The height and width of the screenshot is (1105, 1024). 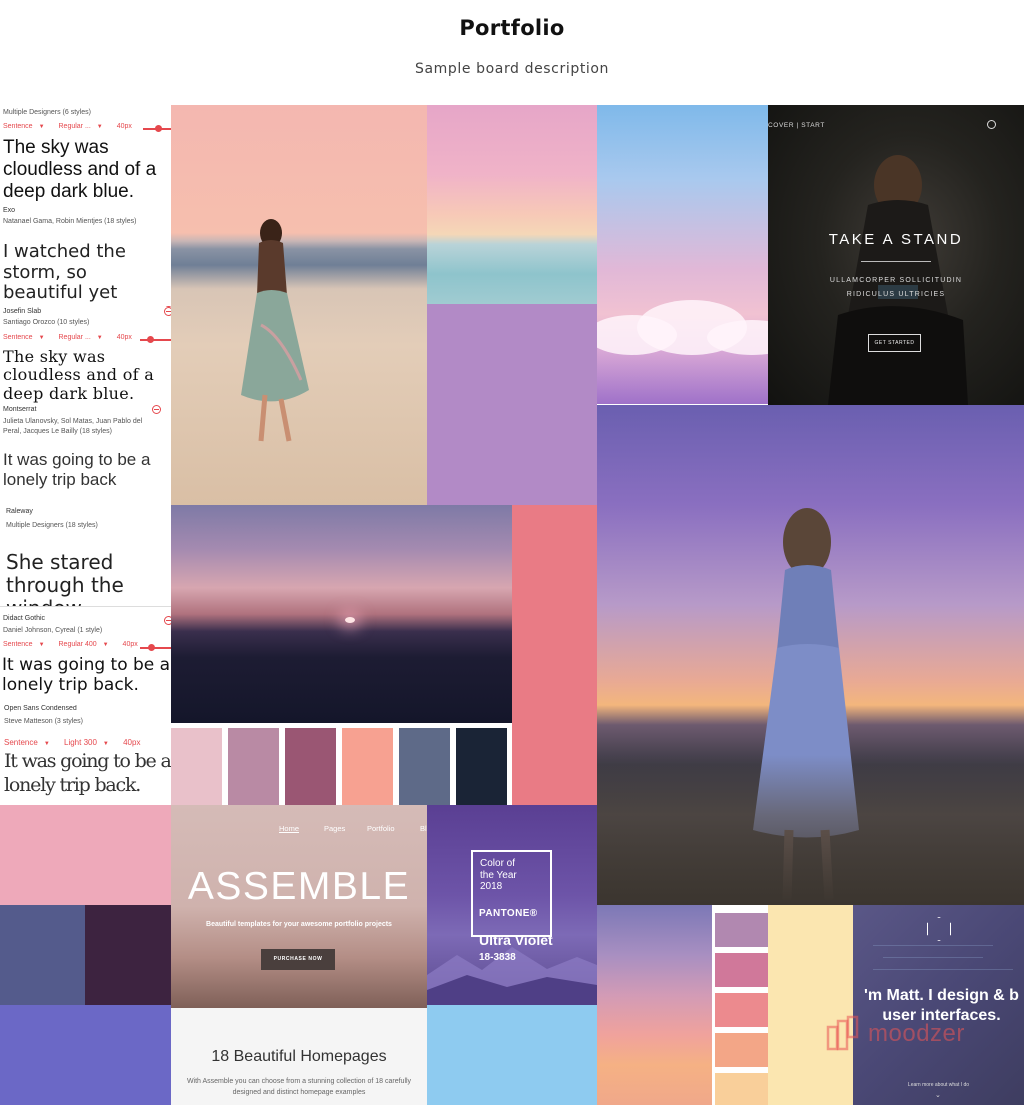 What do you see at coordinates (896, 294) in the screenshot?
I see `hero-subtitle: RIDICULUS ULTRICIES` at bounding box center [896, 294].